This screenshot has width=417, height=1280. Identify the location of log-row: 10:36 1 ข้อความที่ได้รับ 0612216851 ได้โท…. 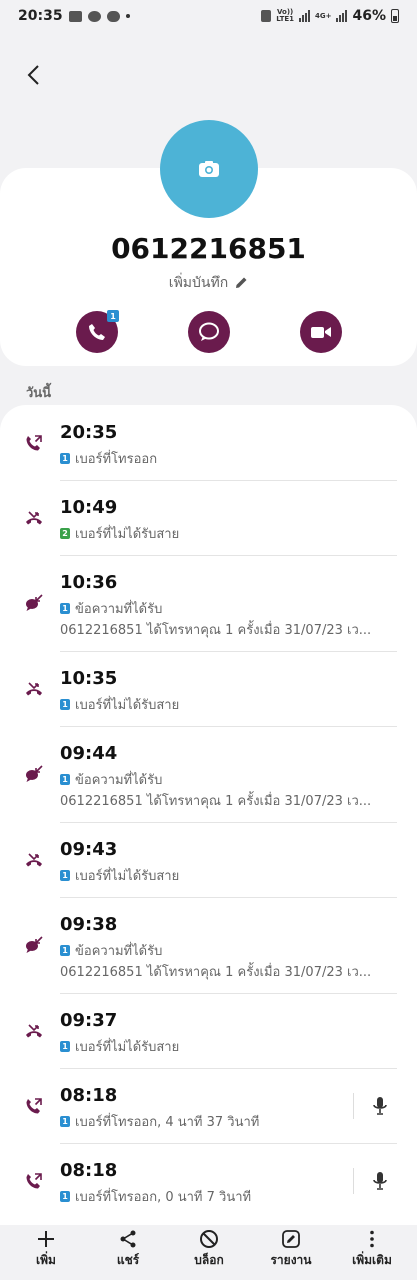
(208, 603).